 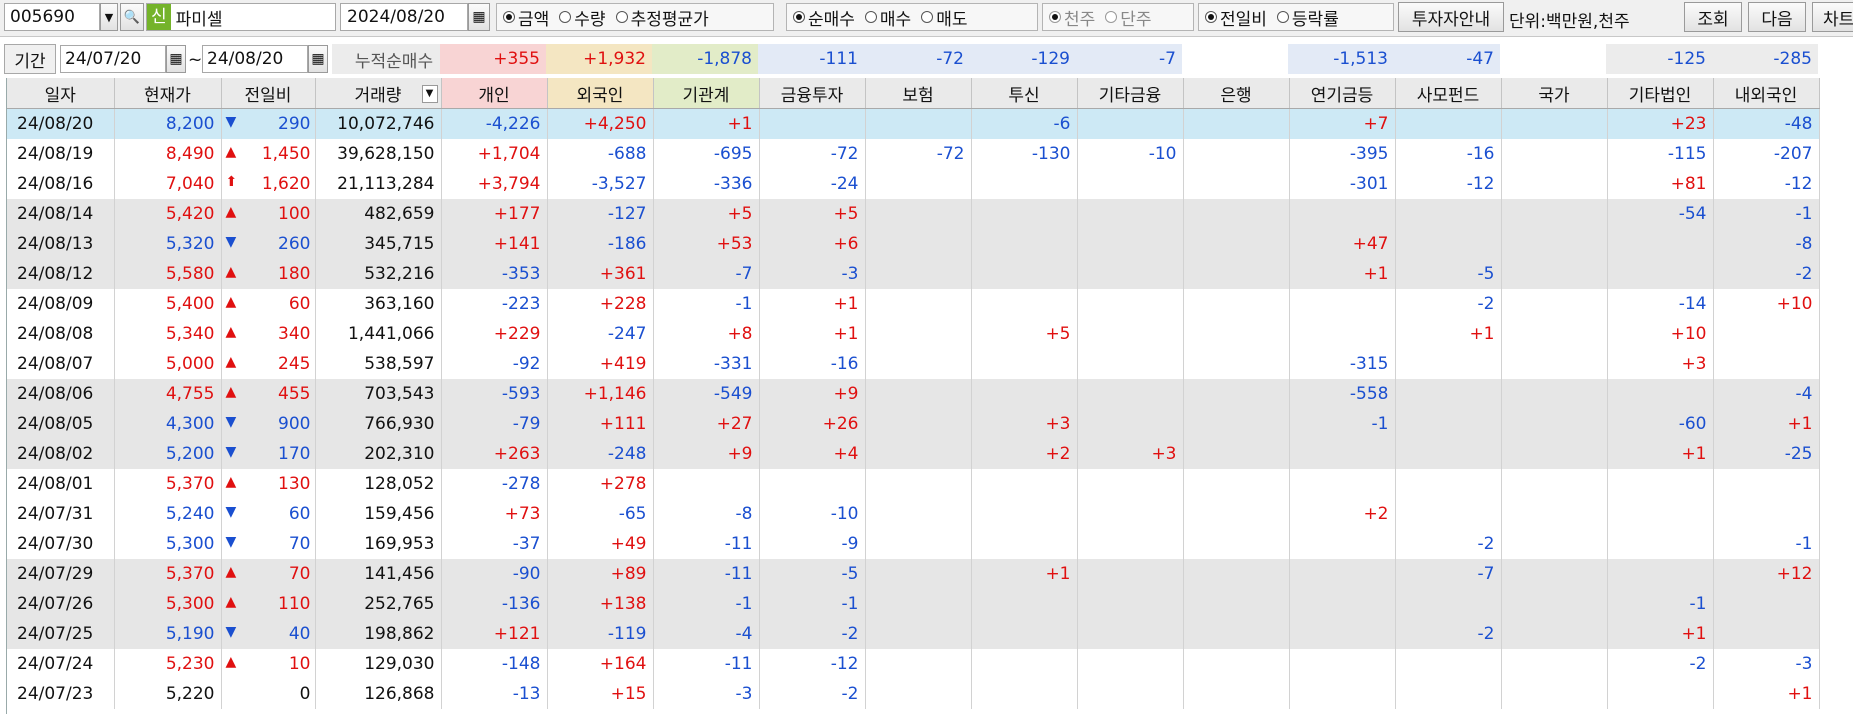 I want to click on column-header-8: 보험, so click(x=918, y=93).